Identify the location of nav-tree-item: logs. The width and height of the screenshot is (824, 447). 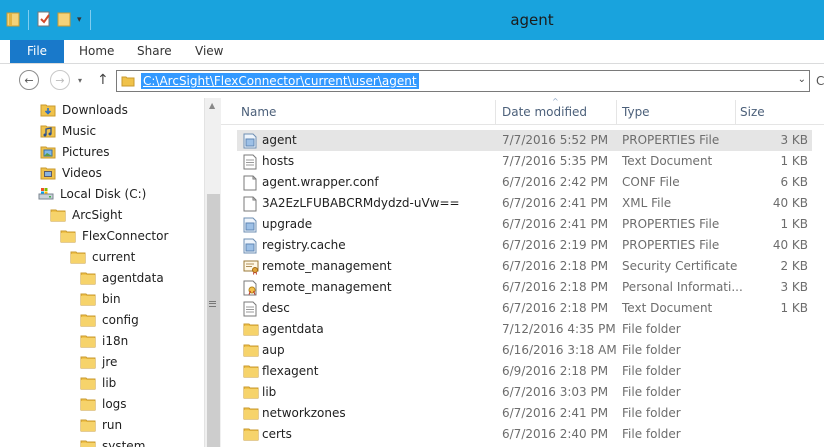
(103, 403).